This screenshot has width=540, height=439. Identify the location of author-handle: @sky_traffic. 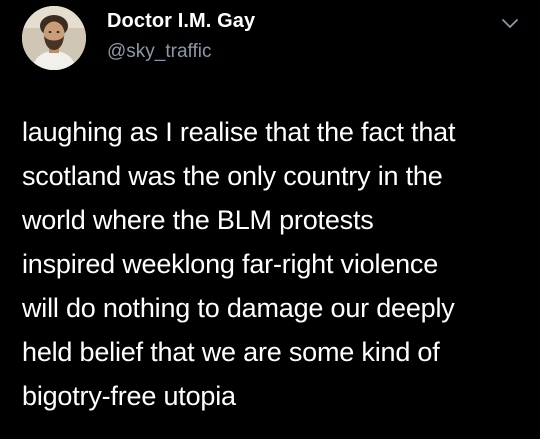
(159, 52).